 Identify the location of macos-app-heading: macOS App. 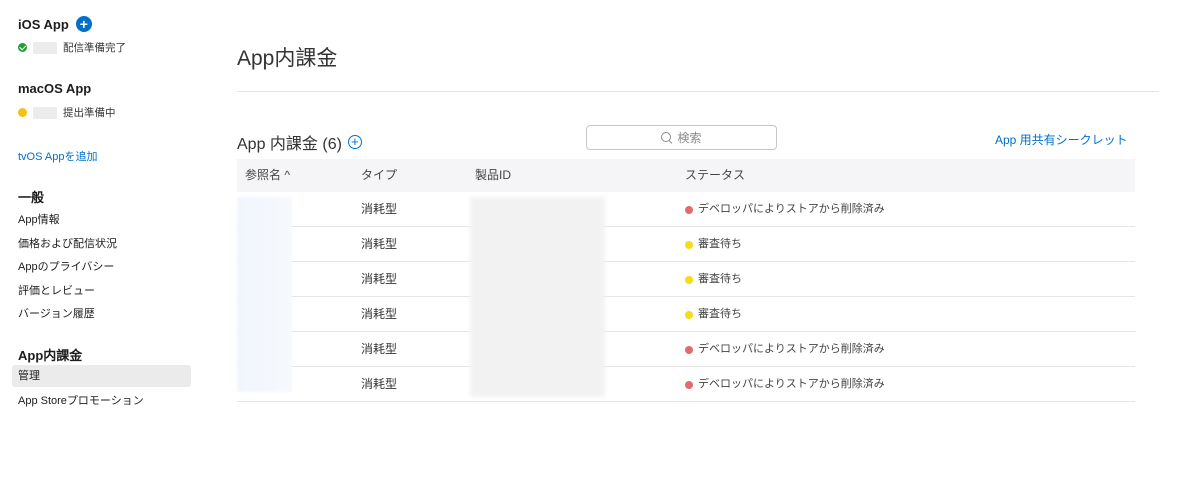
(54, 88).